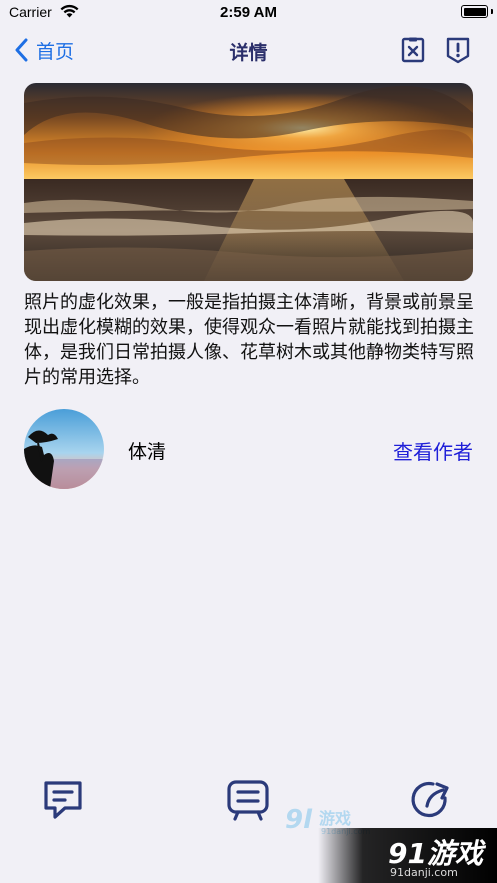 This screenshot has width=497, height=883. What do you see at coordinates (433, 800) in the screenshot?
I see `share-icon` at bounding box center [433, 800].